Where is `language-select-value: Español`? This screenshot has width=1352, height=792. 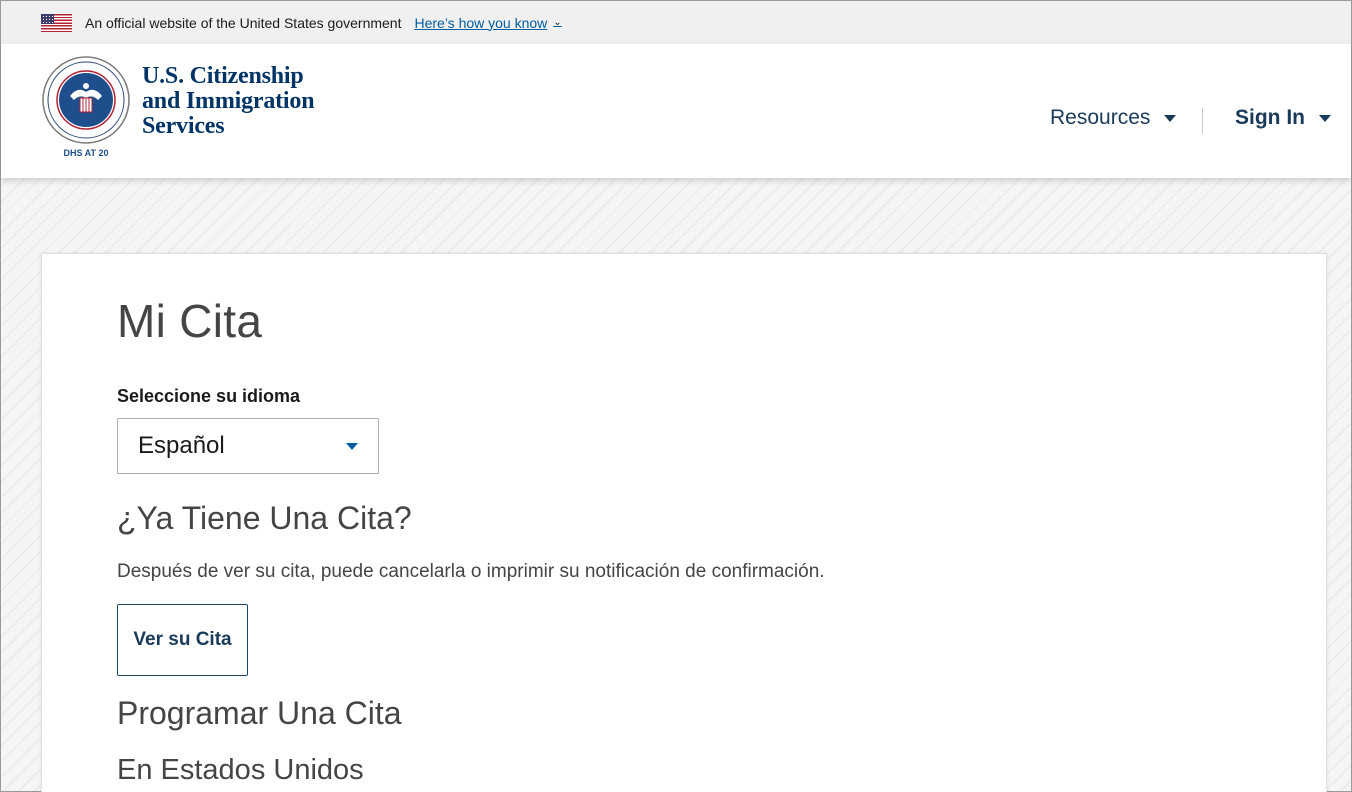
language-select-value: Español is located at coordinates (181, 445).